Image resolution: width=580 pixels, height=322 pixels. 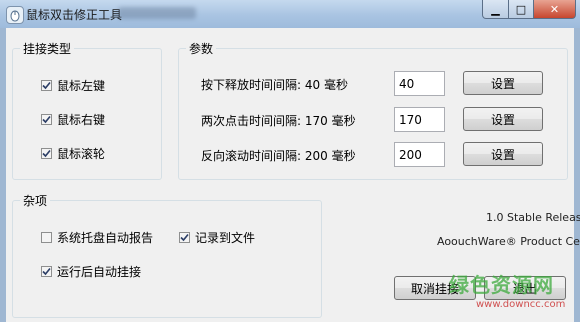 What do you see at coordinates (87, 110) in the screenshot?
I see `hook-type-group: 挂接类型 鼠标左键 鼠标右键 鼠标滚轮` at bounding box center [87, 110].